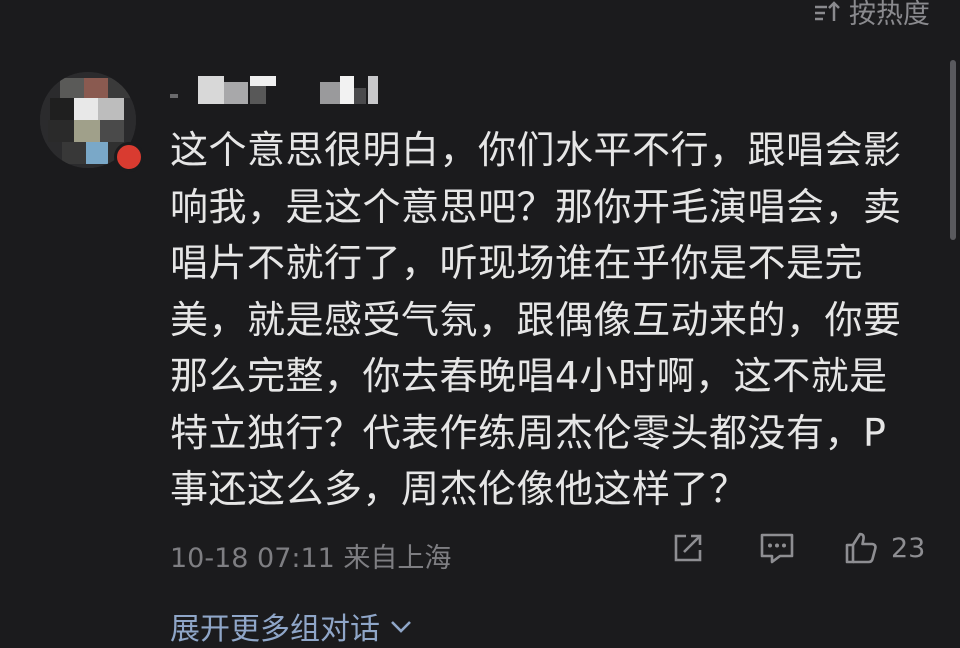 The height and width of the screenshot is (648, 960). I want to click on sort-by-hot-button: 按热度, so click(871, 15).